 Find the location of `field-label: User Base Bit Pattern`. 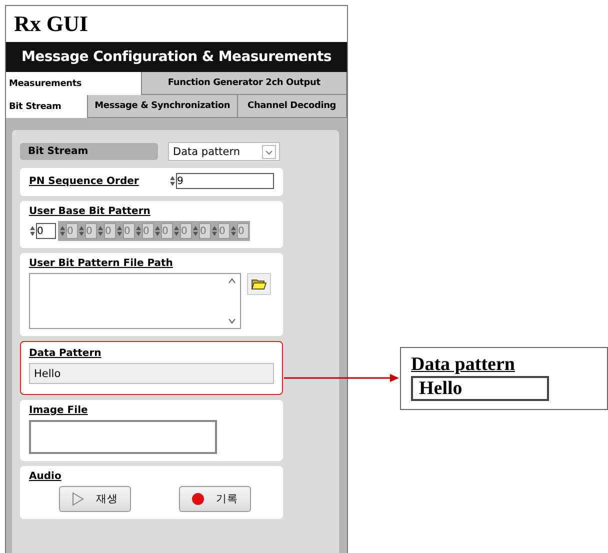

field-label: User Base Bit Pattern is located at coordinates (90, 211).